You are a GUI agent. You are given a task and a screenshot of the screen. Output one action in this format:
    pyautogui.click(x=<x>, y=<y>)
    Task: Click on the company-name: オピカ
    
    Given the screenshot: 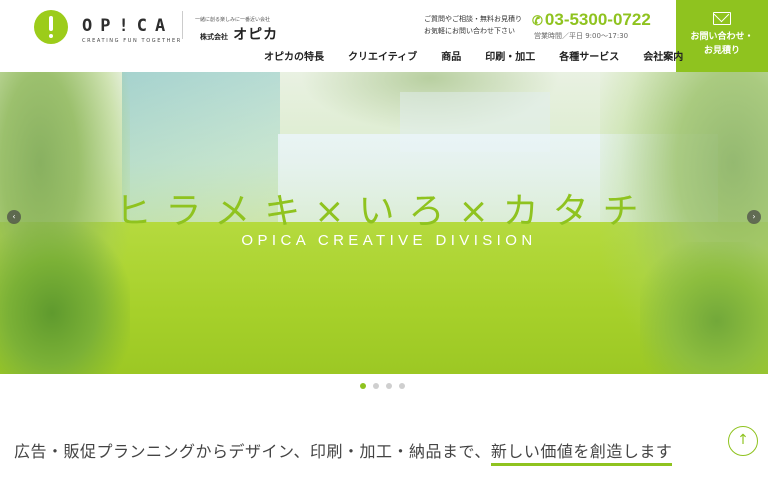 What is the action you would take?
    pyautogui.click(x=256, y=35)
    